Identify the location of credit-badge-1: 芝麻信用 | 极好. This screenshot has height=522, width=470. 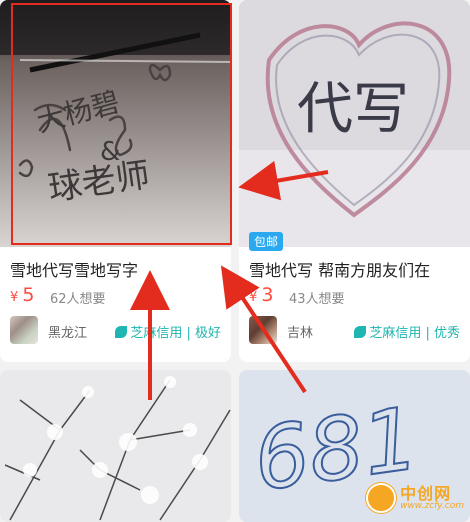
(168, 331).